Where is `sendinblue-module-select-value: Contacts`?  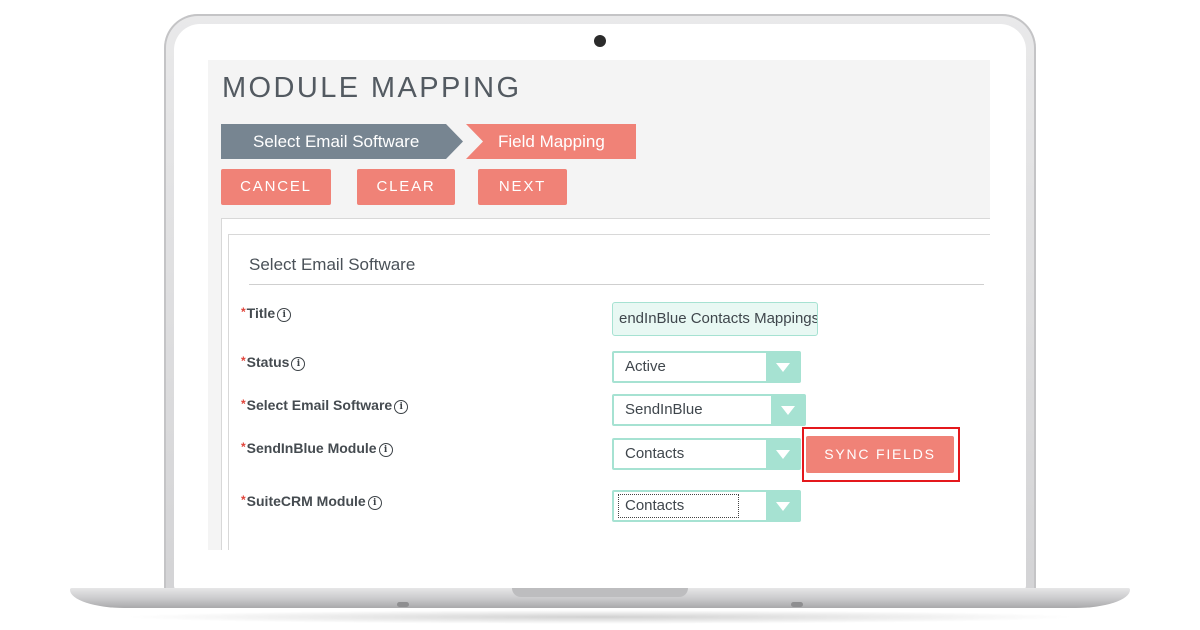
sendinblue-module-select-value: Contacts is located at coordinates (655, 453).